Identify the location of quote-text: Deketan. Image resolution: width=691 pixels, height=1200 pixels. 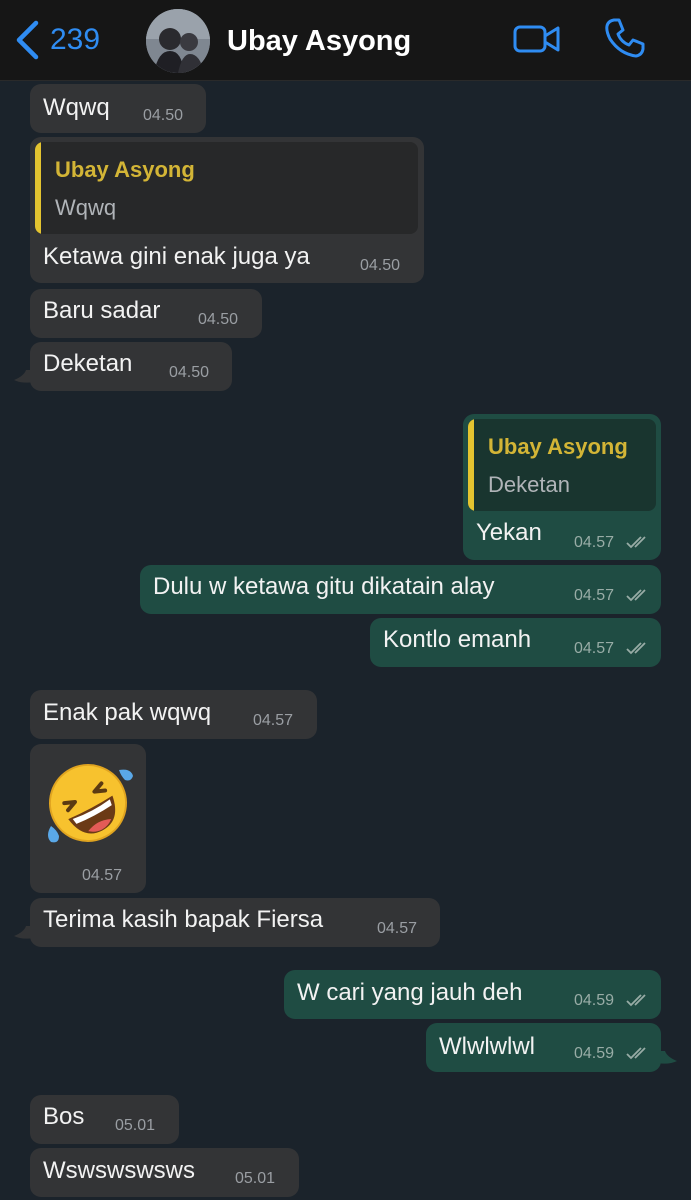
(529, 484).